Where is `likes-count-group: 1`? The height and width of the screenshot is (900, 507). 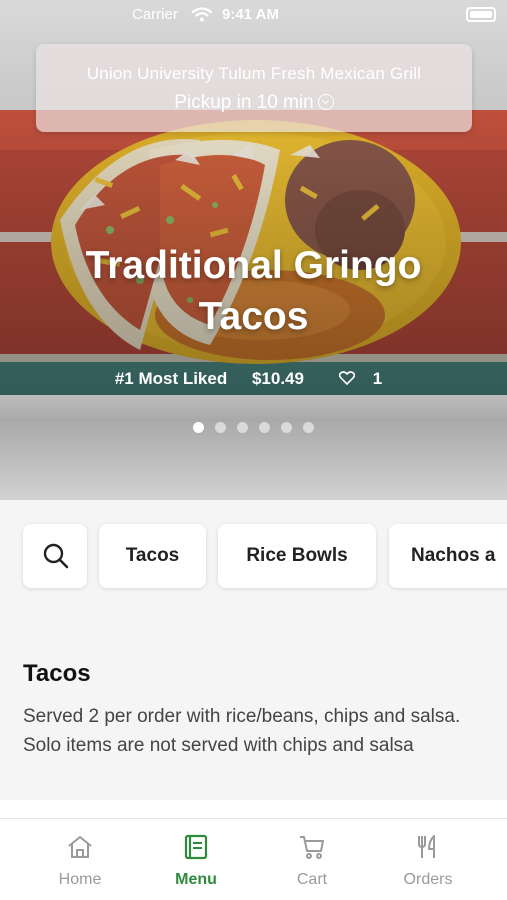
likes-count-group: 1 is located at coordinates (360, 378).